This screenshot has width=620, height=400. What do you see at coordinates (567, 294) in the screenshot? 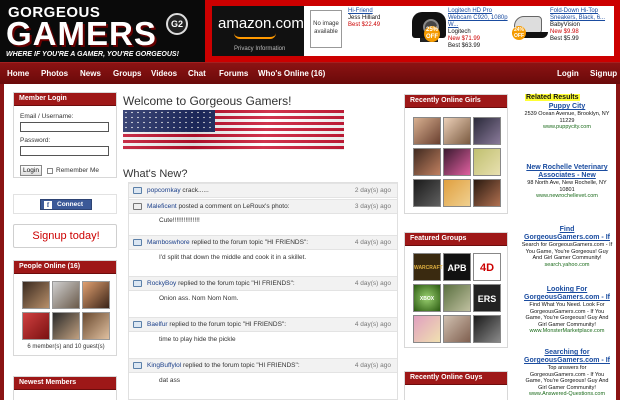
I see `sponsored-result-title: Looking For GorgeousGamers.com - If` at bounding box center [567, 294].